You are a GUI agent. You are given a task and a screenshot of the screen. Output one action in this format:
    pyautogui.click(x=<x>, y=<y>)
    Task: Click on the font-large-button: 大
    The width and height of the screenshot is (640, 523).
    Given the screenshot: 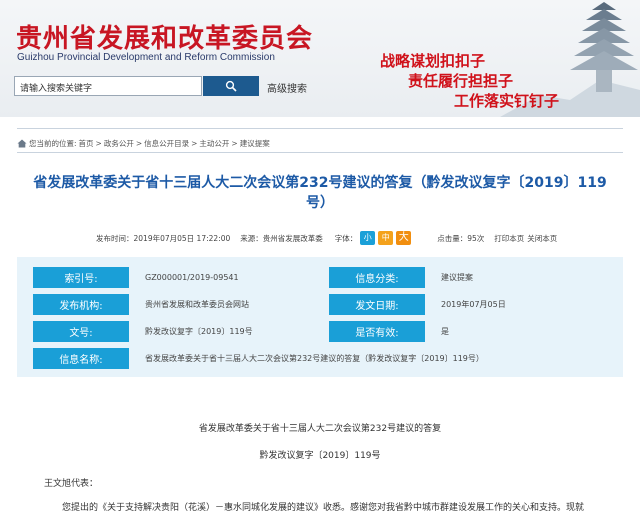 What is the action you would take?
    pyautogui.click(x=404, y=238)
    